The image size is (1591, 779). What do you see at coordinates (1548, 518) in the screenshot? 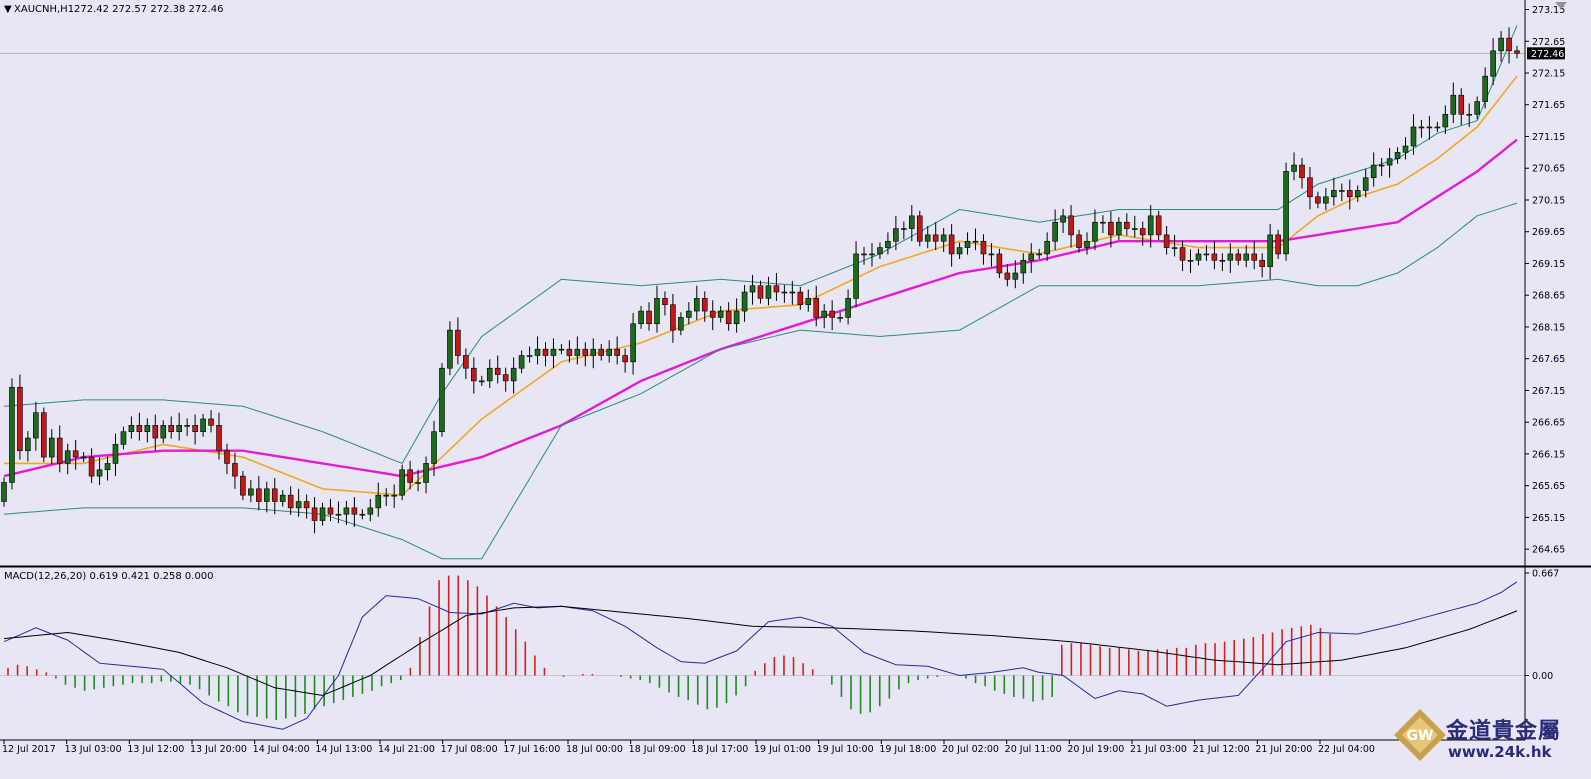
I see `price-axis-label: 265.15` at bounding box center [1548, 518].